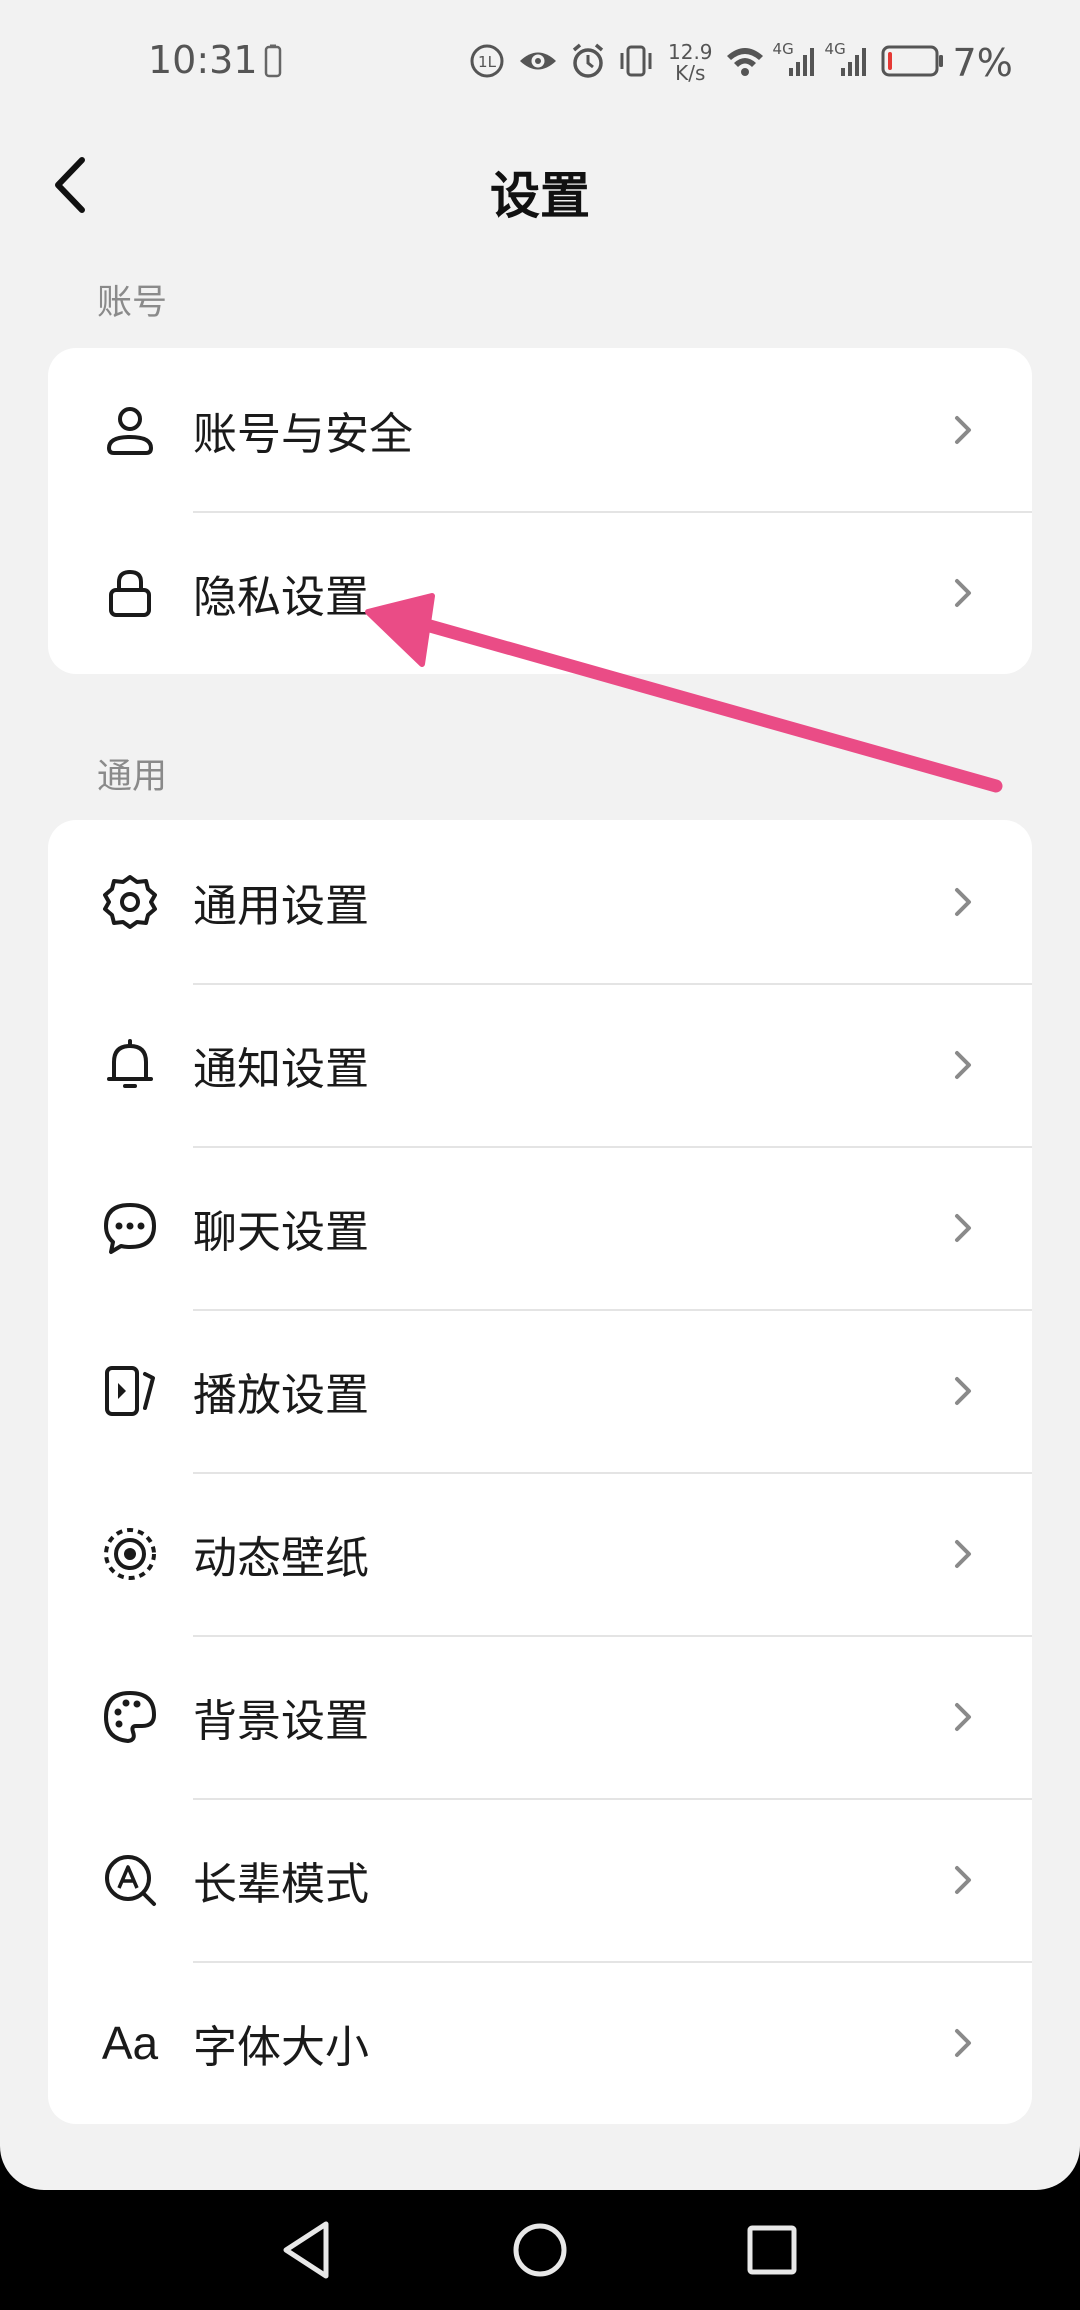 The width and height of the screenshot is (1080, 2310). I want to click on signal-icon-1: 4G, so click(795, 61).